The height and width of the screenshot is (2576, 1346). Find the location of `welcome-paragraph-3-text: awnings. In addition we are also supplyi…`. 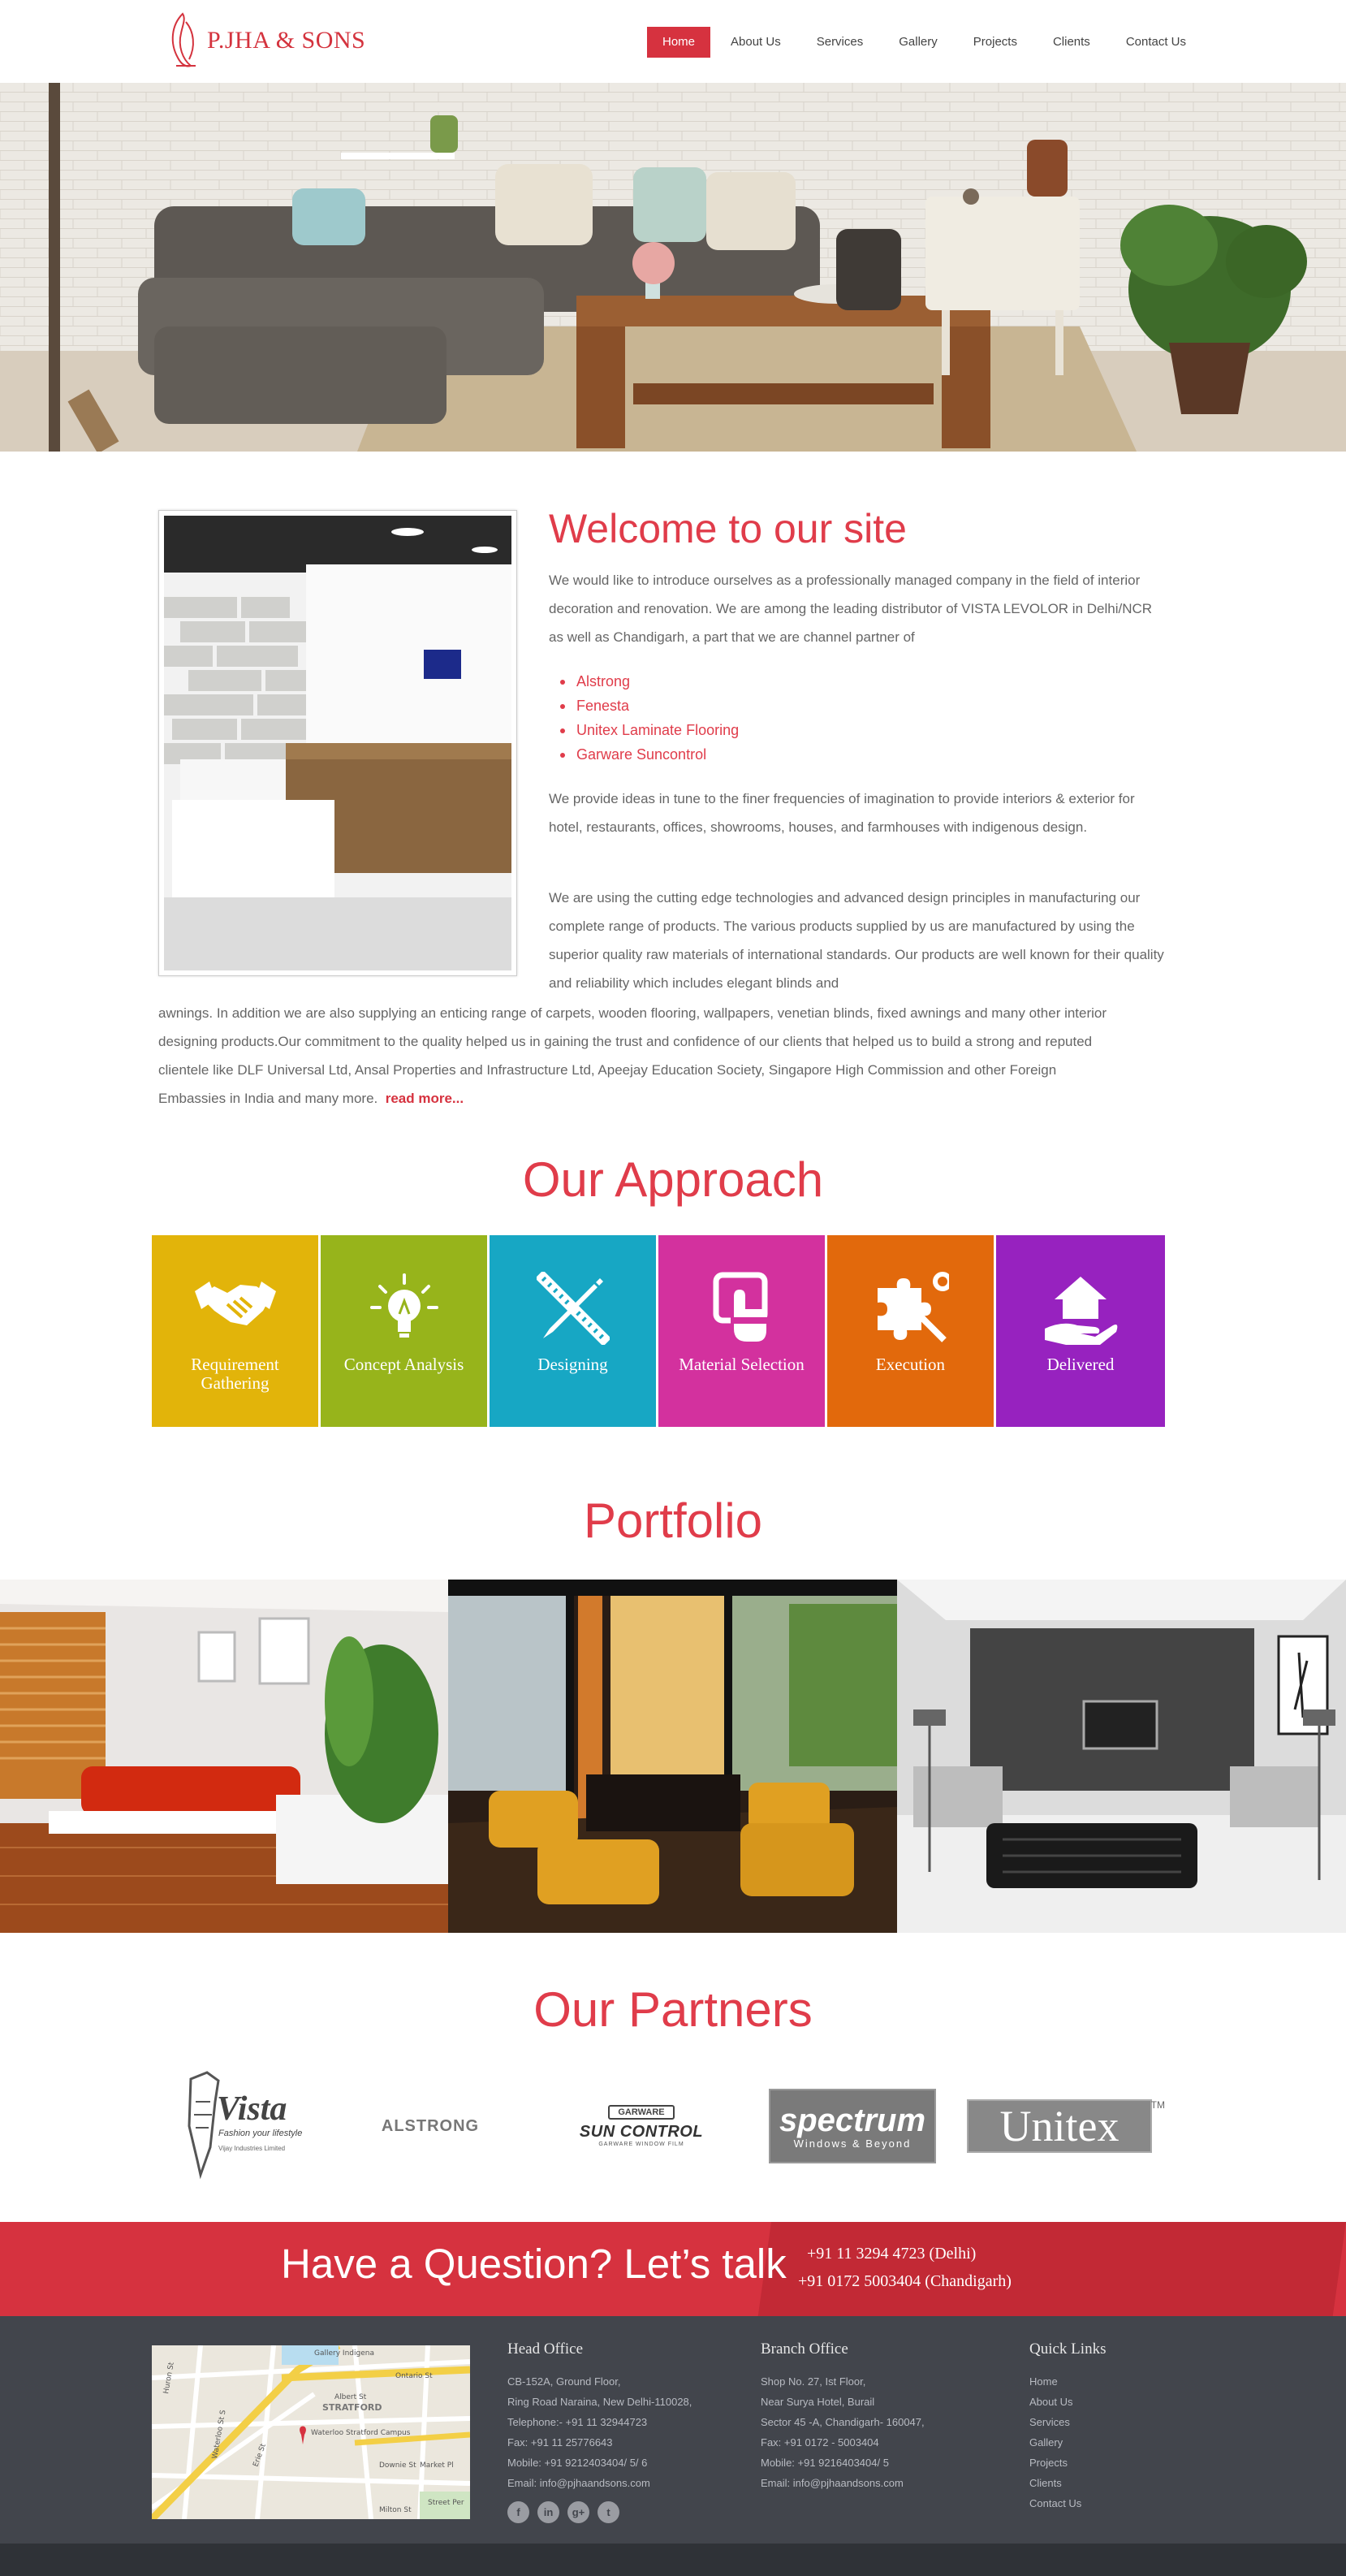

welcome-paragraph-3-text: awnings. In addition we are also supplyi… is located at coordinates (632, 1055).